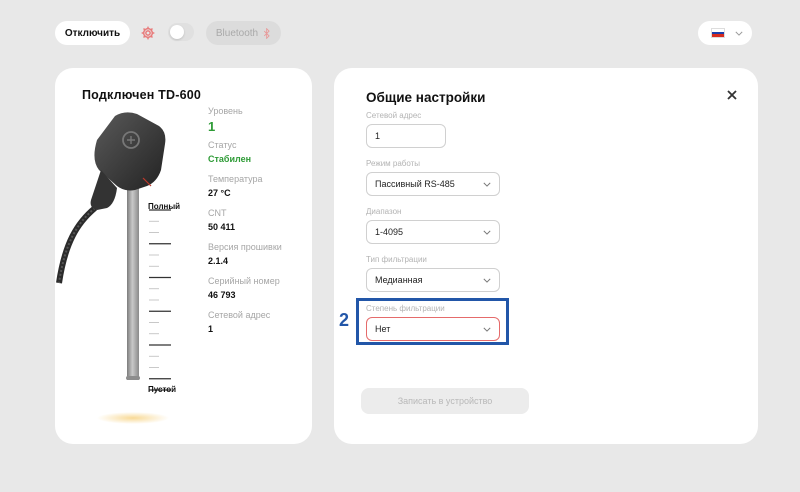 The image size is (800, 492). I want to click on info-label: Серийный номер, so click(244, 281).